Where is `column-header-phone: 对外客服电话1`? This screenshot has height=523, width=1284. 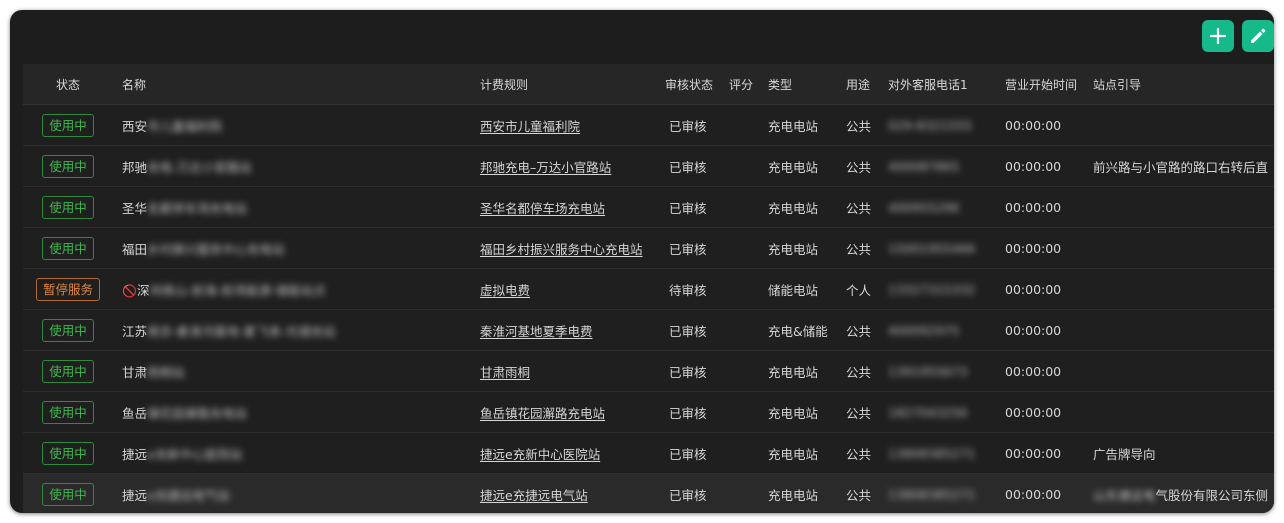 column-header-phone: 对外客服电话1 is located at coordinates (937, 84).